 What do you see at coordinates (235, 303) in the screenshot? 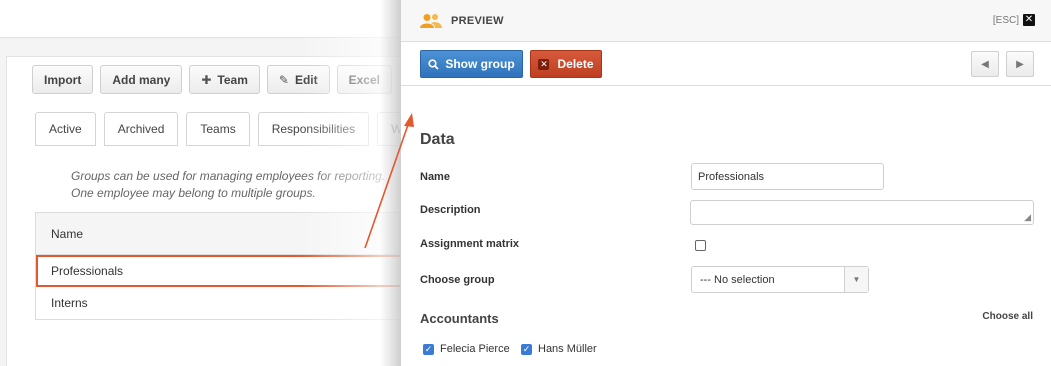
I see `table-row-interns: Interns` at bounding box center [235, 303].